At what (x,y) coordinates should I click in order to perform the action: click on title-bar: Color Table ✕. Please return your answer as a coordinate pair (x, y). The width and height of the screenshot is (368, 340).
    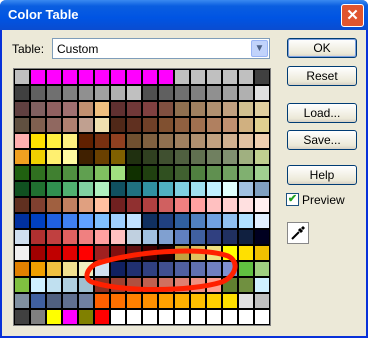
    Looking at the image, I should click on (184, 15).